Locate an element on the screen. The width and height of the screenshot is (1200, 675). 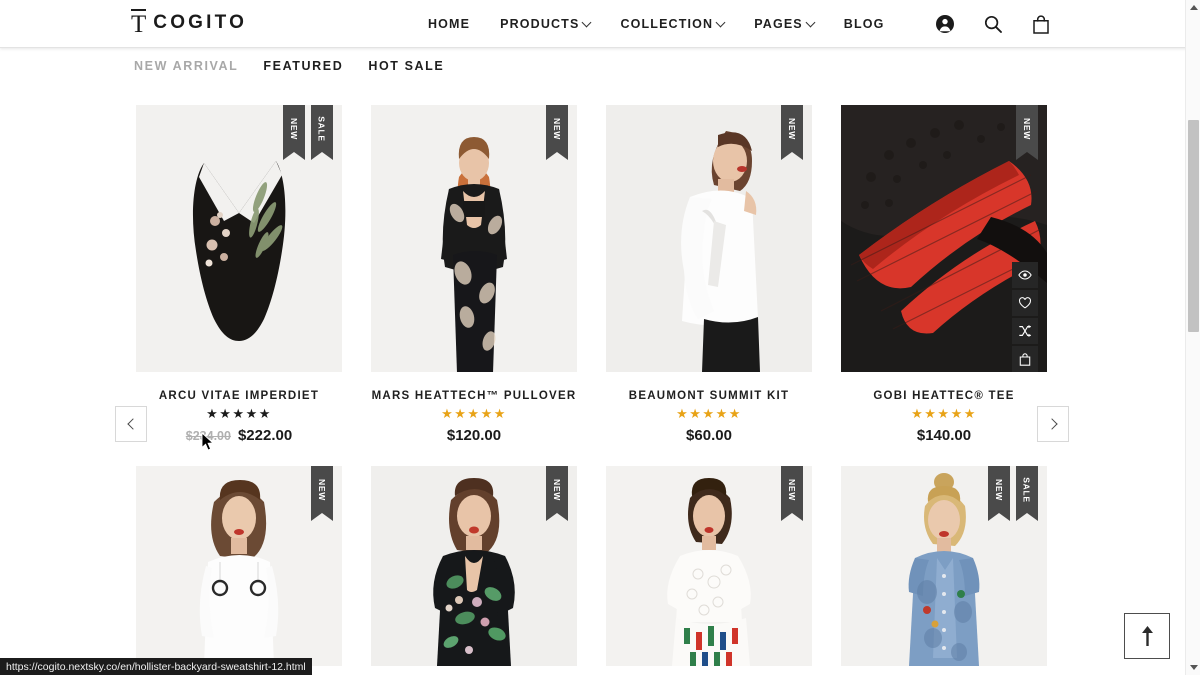
product-price: $140.00 is located at coordinates (944, 435).